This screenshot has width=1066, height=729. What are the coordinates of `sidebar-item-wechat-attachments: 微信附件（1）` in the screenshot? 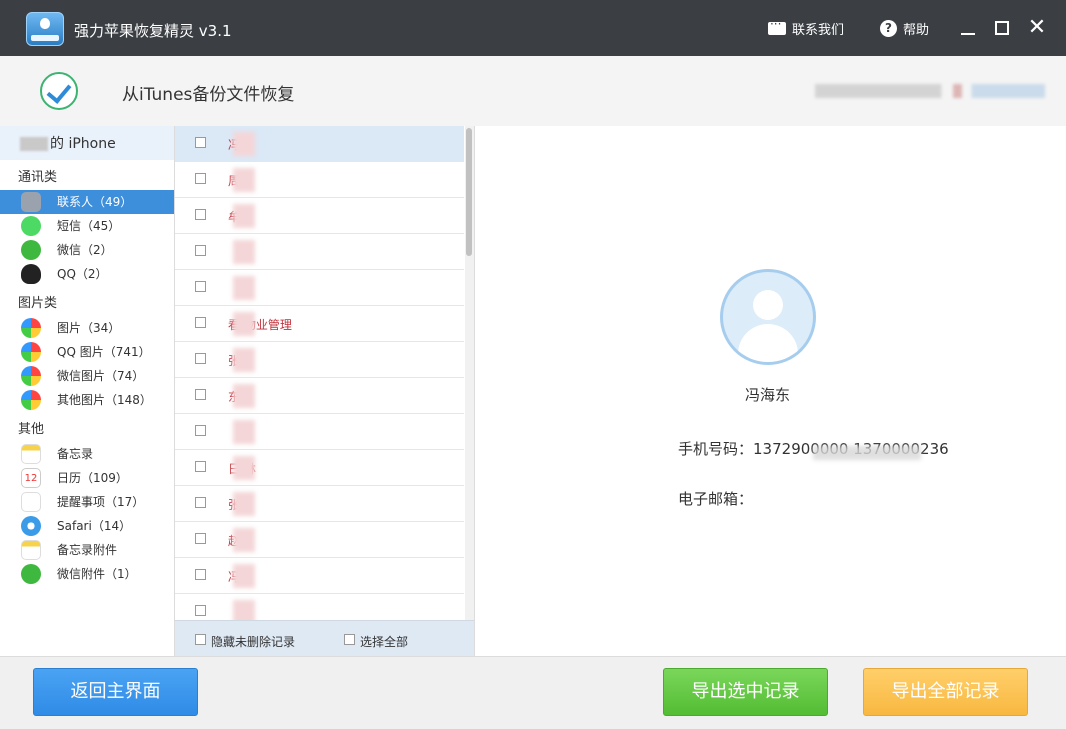 It's located at (87, 574).